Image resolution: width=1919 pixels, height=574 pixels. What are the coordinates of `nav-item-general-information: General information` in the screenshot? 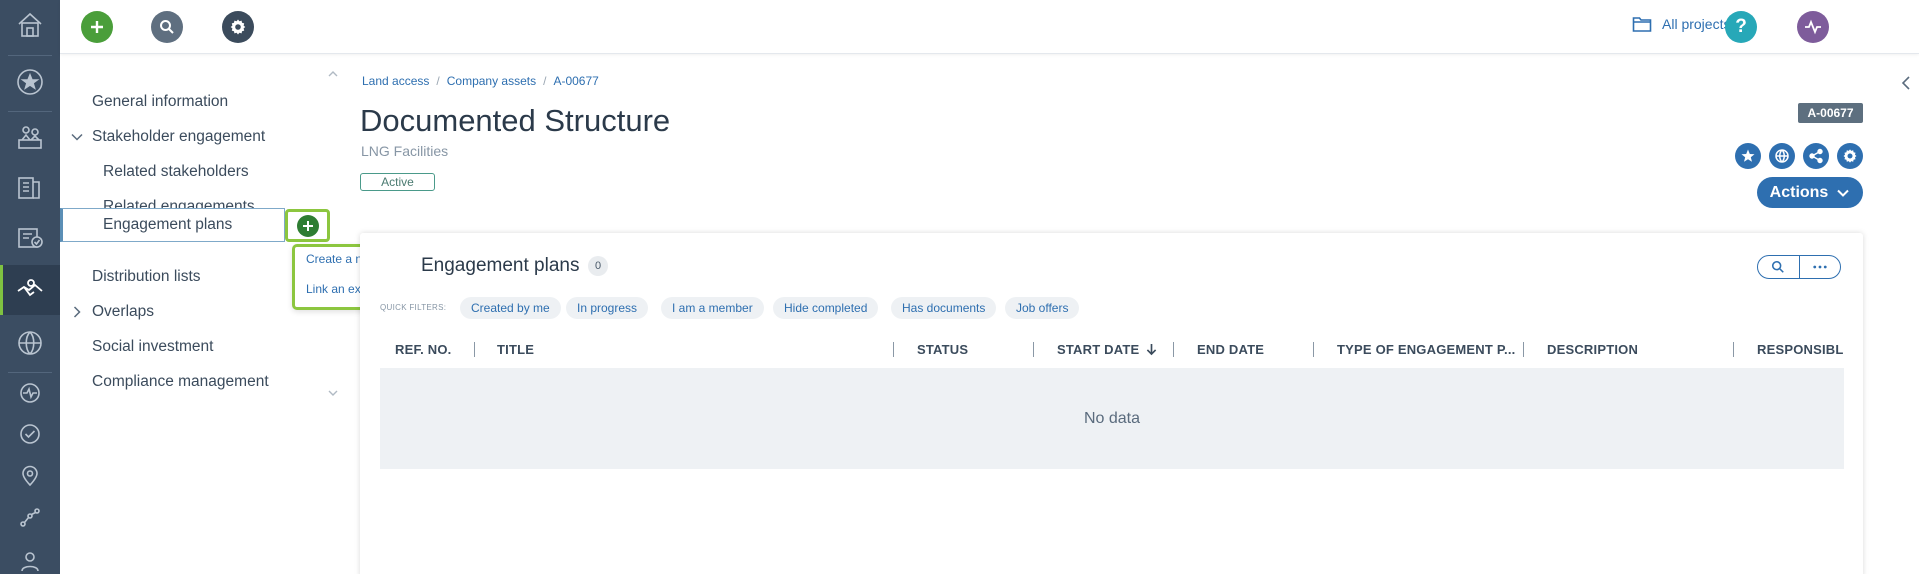 It's located at (144, 102).